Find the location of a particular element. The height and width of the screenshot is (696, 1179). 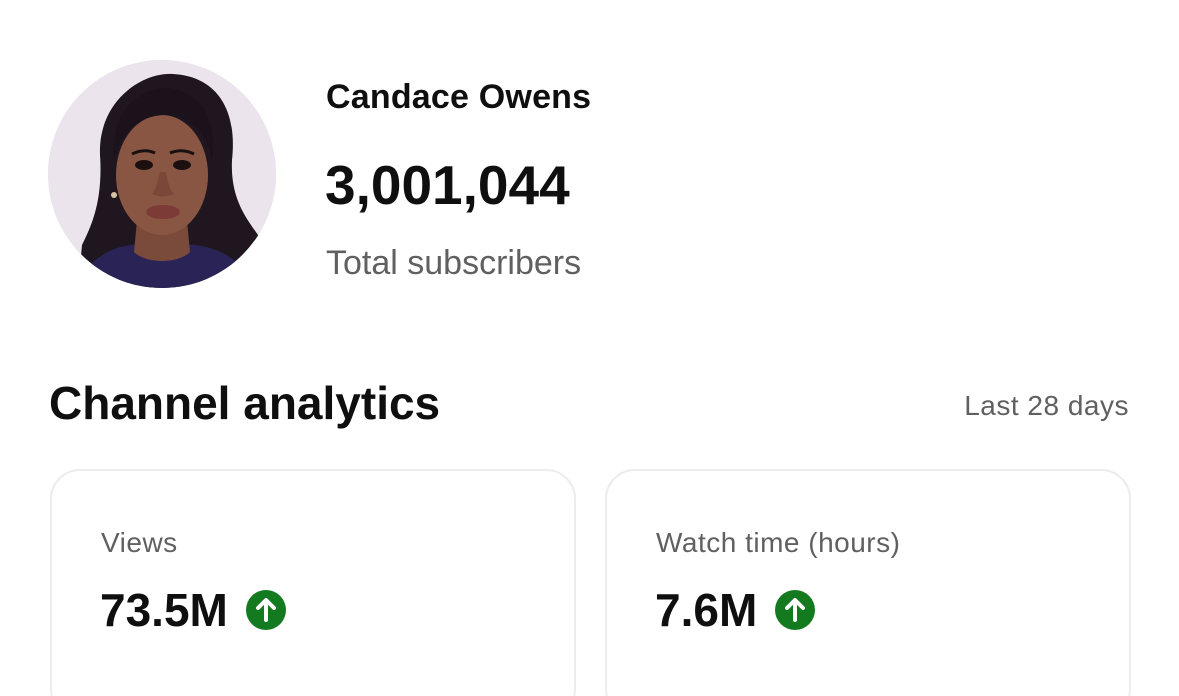

channel-avatar is located at coordinates (162, 174).